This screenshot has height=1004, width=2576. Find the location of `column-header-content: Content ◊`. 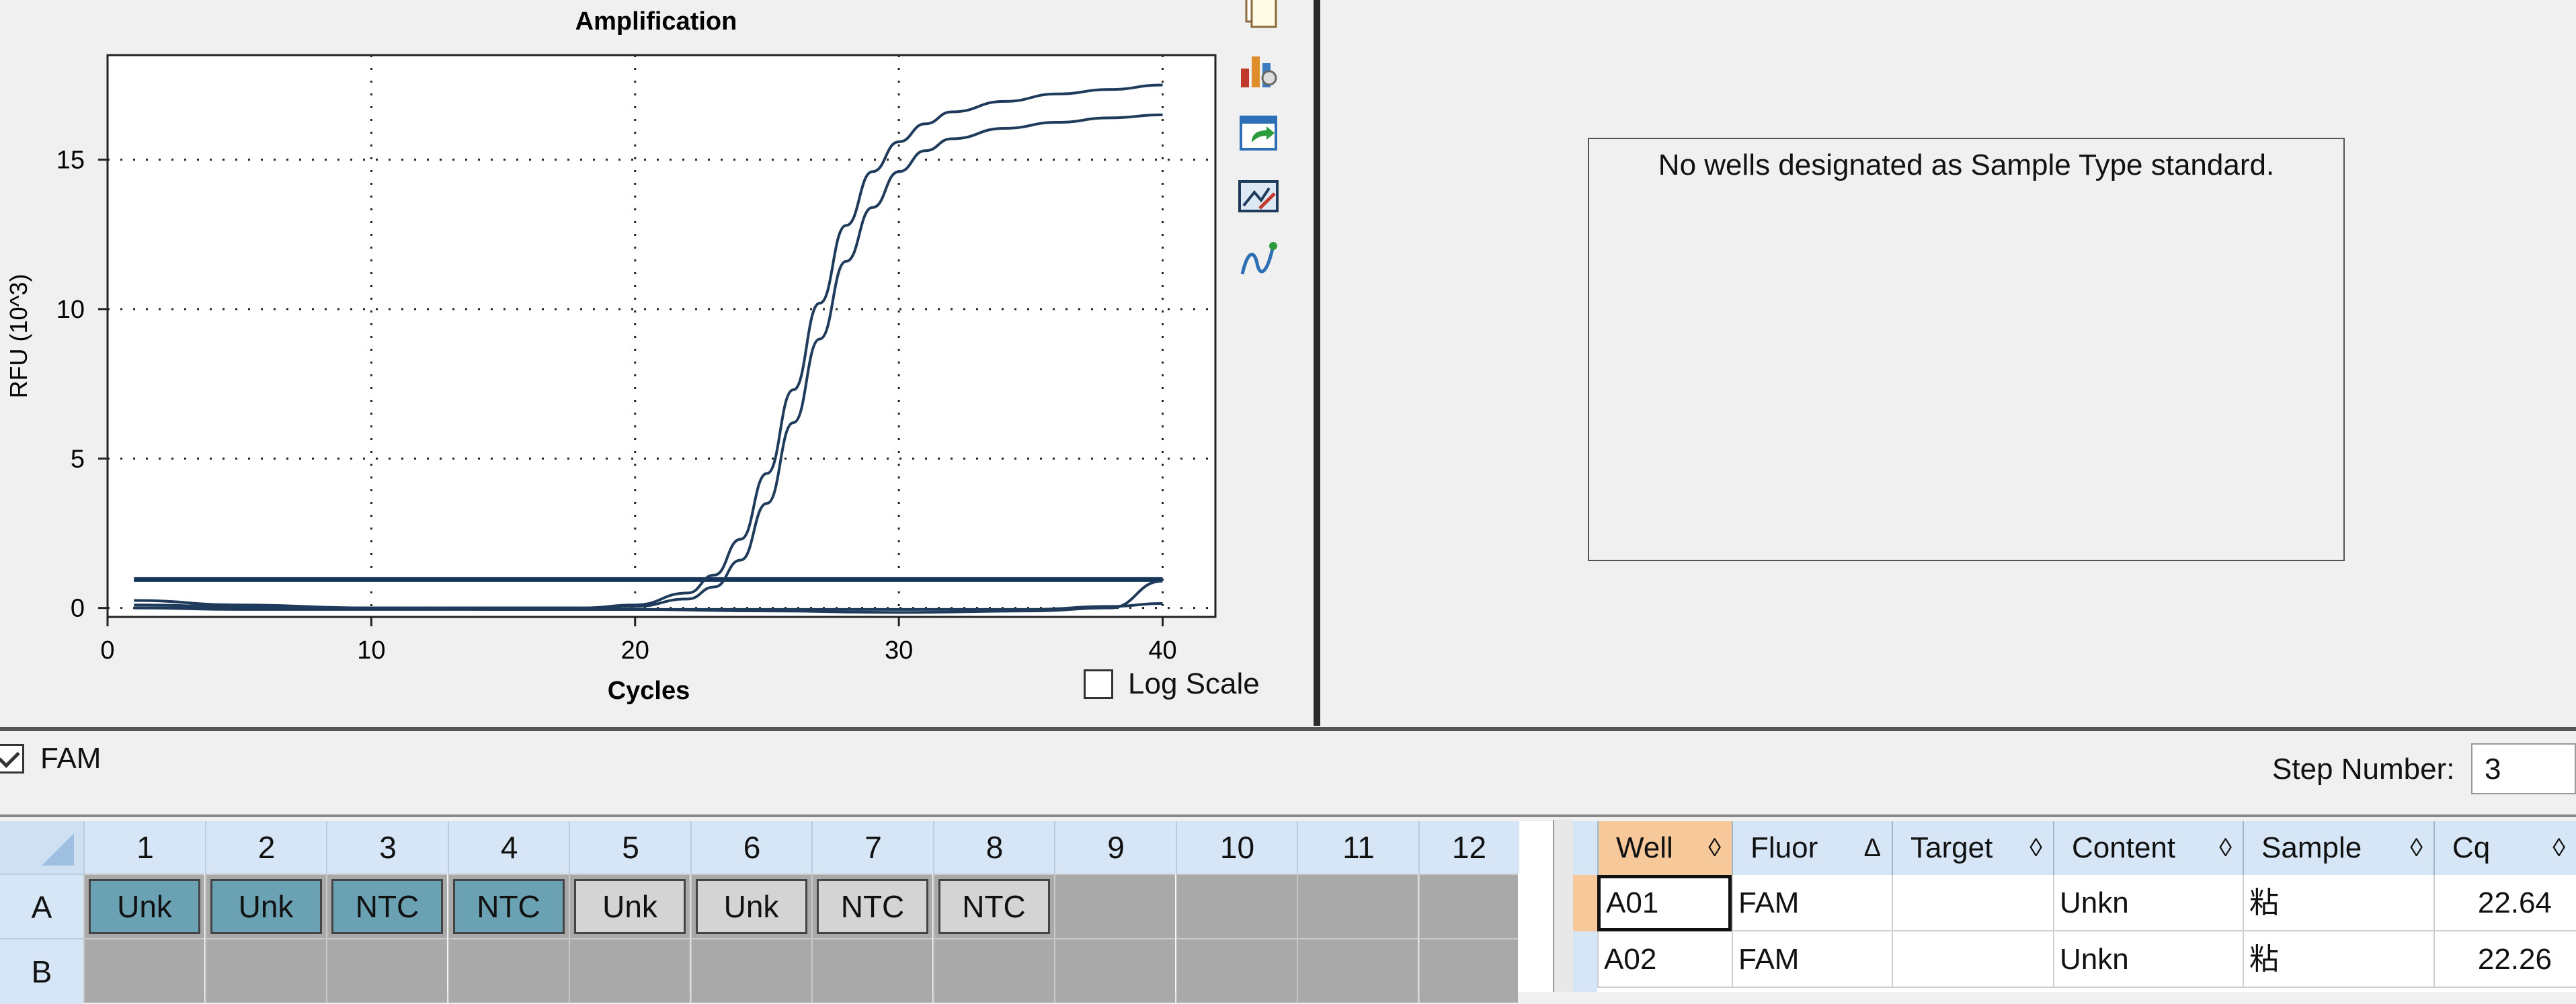

column-header-content: Content ◊ is located at coordinates (2148, 848).